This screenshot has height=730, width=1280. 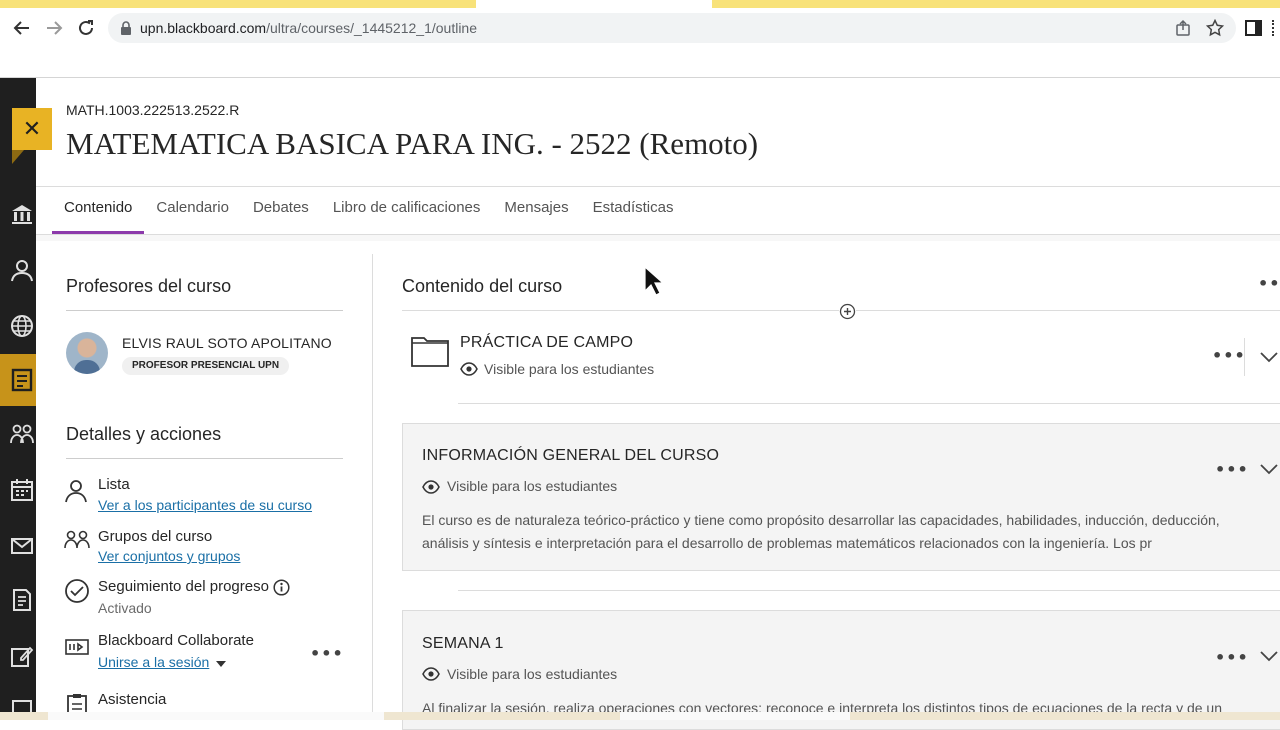 What do you see at coordinates (77, 591) in the screenshot?
I see `check-circle-icon` at bounding box center [77, 591].